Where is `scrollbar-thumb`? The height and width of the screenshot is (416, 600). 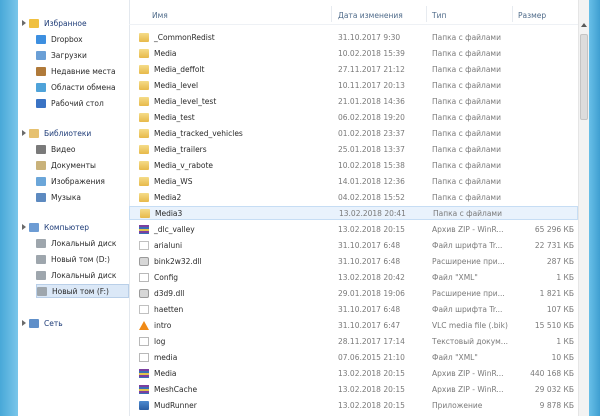
scrollbar-thumb is located at coordinates (584, 77).